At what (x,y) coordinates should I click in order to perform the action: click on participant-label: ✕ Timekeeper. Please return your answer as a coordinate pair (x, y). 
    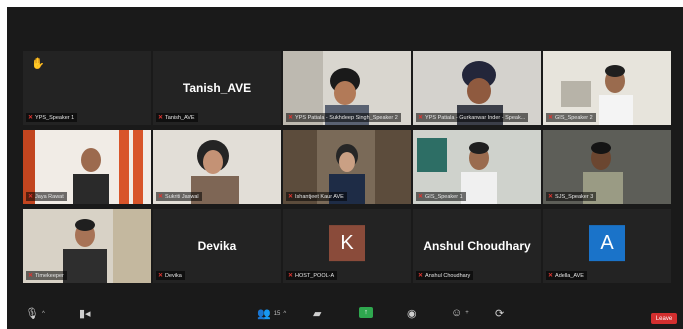
    Looking at the image, I should click on (46, 275).